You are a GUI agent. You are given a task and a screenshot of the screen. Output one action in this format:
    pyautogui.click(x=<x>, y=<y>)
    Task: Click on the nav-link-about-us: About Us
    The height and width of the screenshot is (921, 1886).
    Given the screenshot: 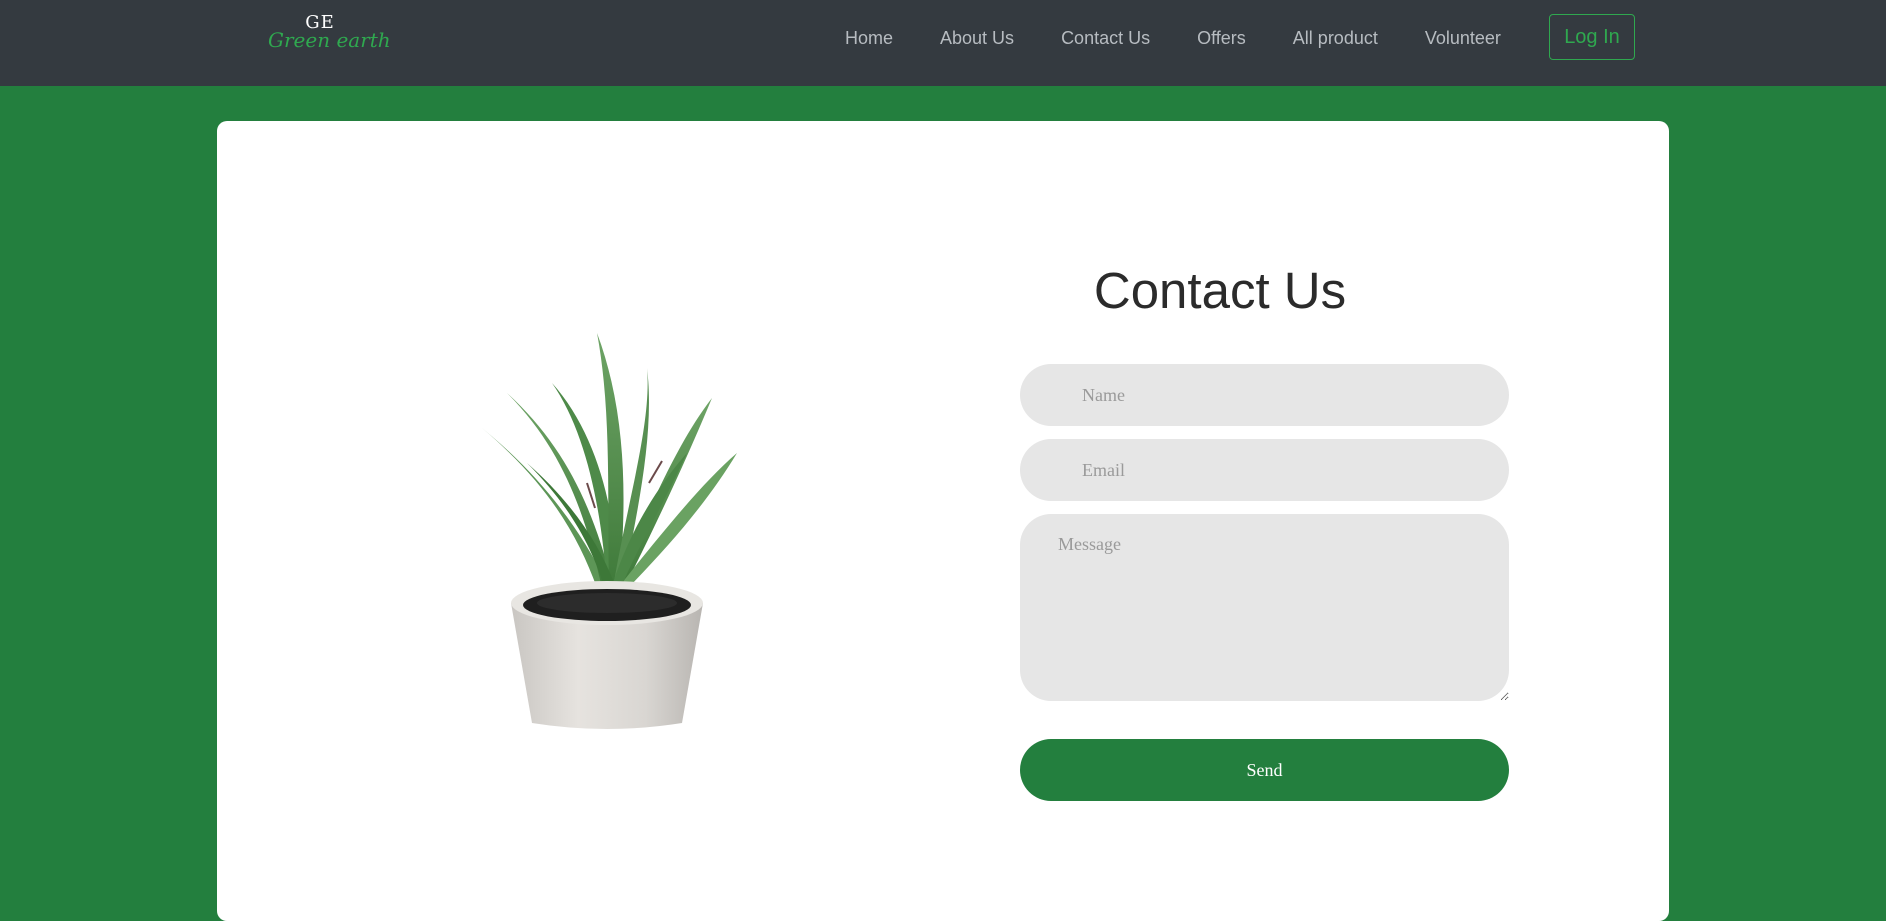 What is the action you would take?
    pyautogui.click(x=977, y=38)
    